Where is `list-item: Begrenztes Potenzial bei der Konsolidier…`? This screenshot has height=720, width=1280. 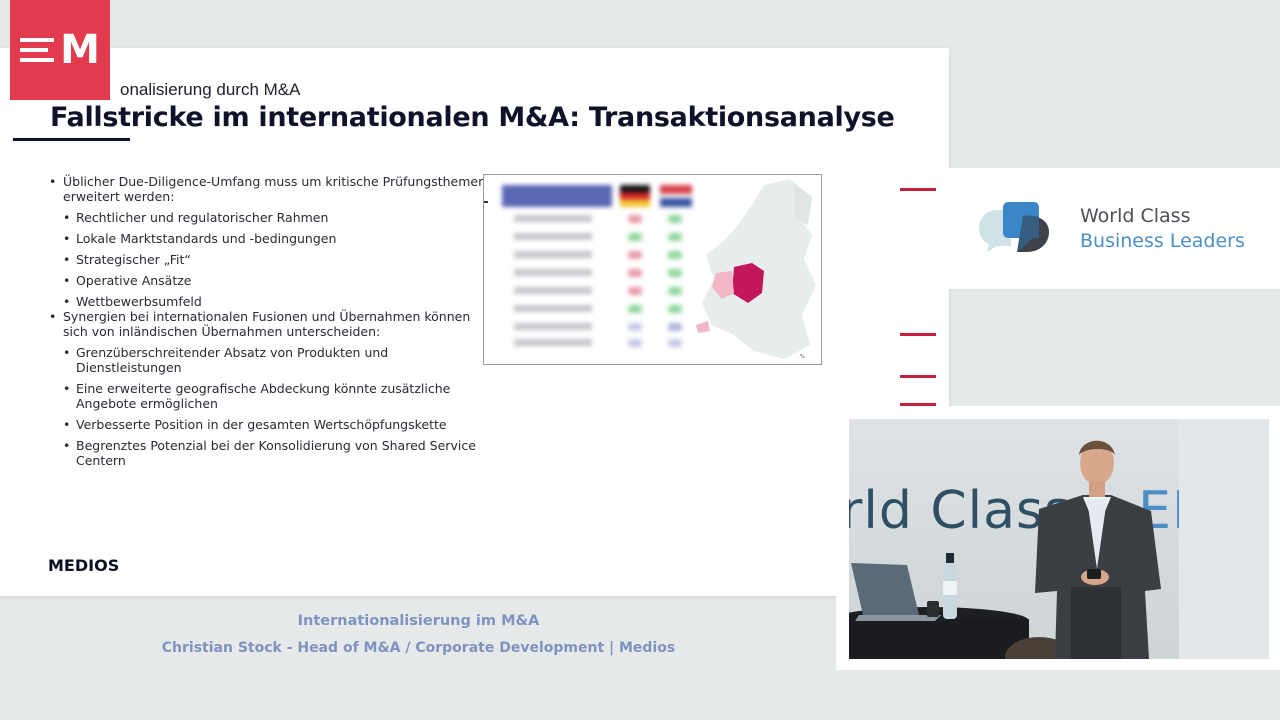
list-item: Begrenztes Potenzial bei der Konsolidier… is located at coordinates (268, 453).